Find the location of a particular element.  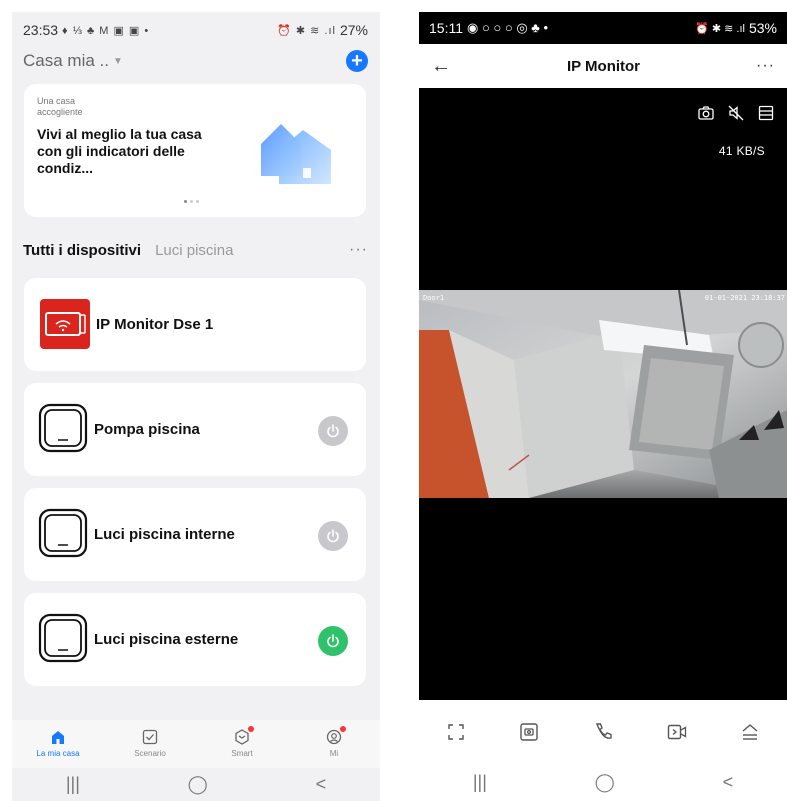

stream-bitrate: 41 KB/S is located at coordinates (741, 151).